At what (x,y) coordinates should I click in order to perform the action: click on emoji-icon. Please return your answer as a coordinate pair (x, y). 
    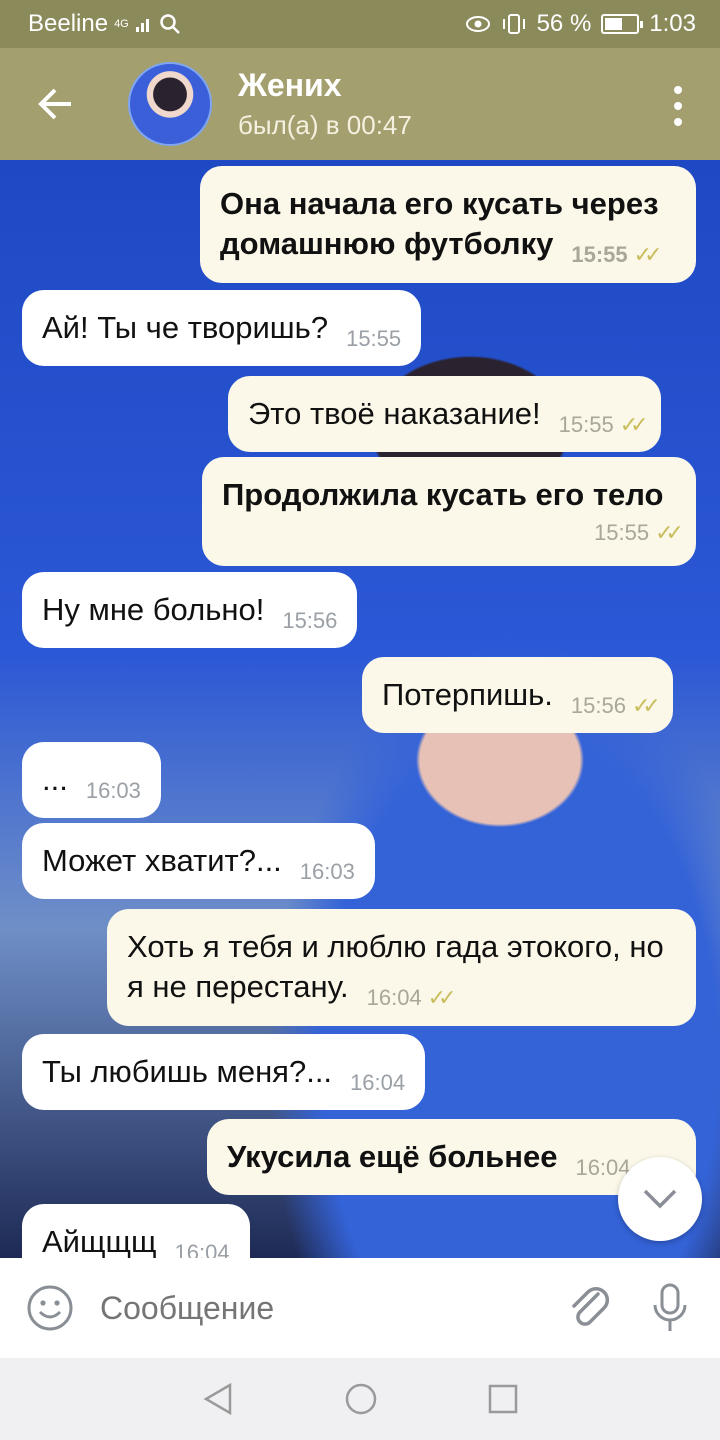
    Looking at the image, I should click on (50, 1308).